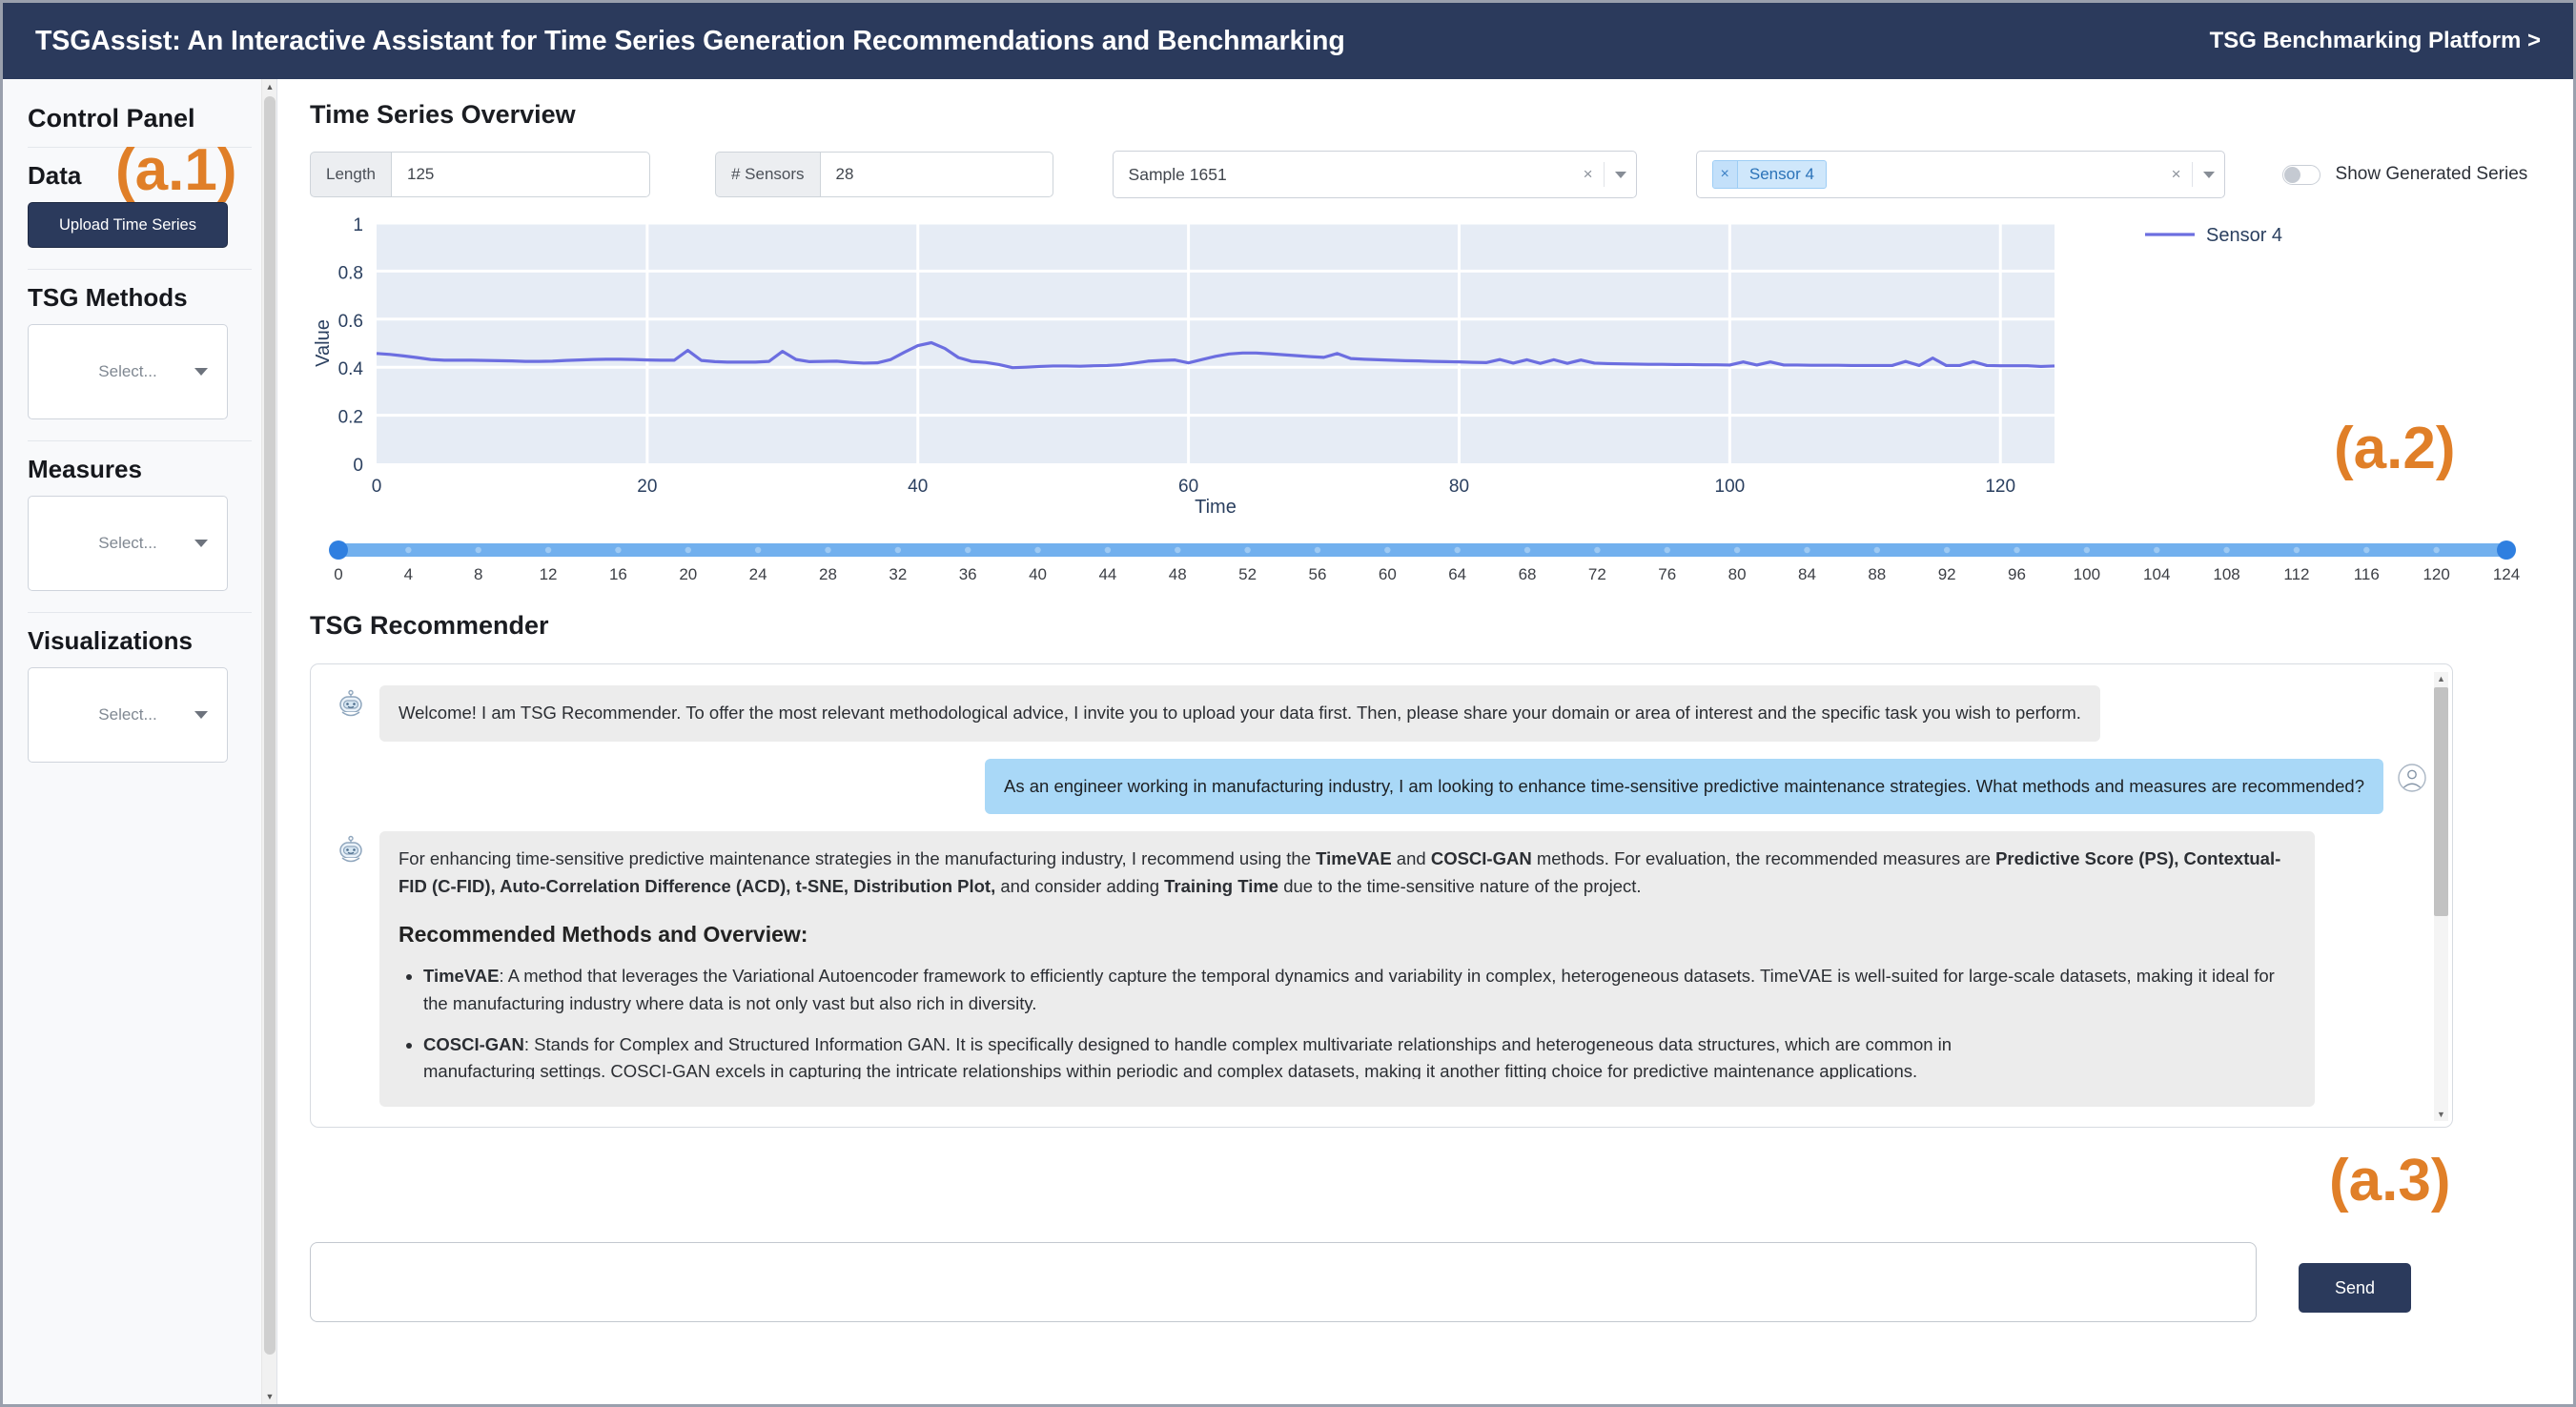  I want to click on sensor-chip: × Sensor 4, so click(1769, 174).